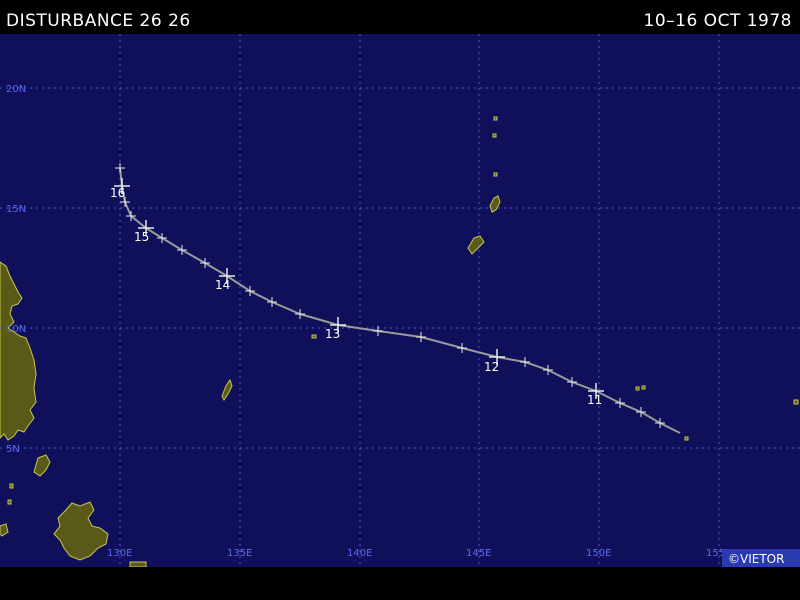  What do you see at coordinates (637, 388) in the screenshot?
I see `island-ulithi` at bounding box center [637, 388].